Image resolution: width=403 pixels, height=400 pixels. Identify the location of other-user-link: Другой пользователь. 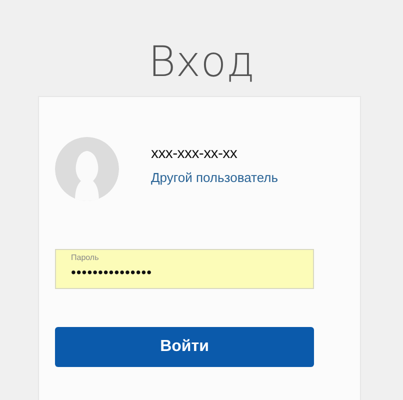
(214, 177).